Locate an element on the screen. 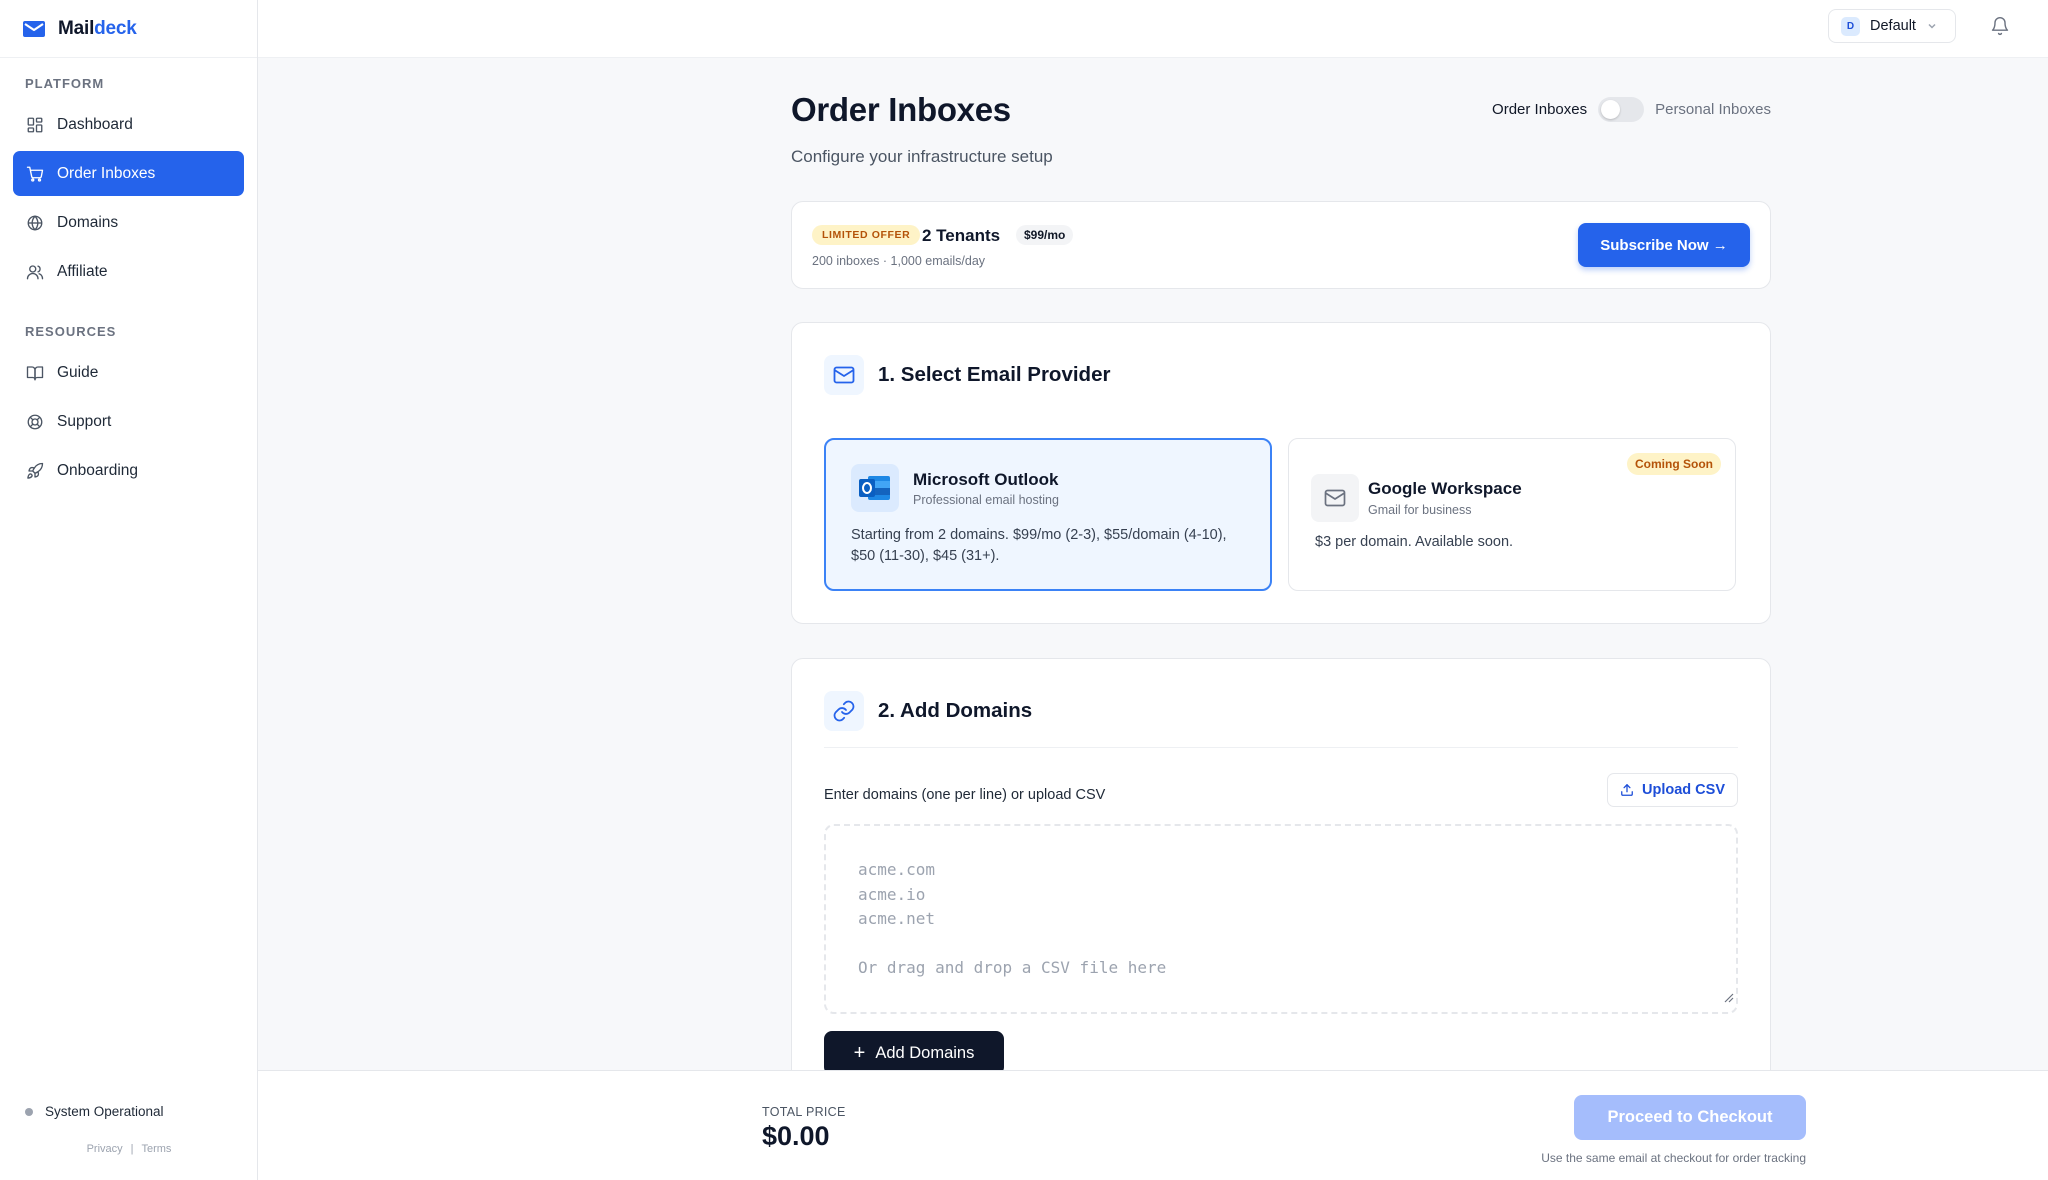  legal-links: Privacy | Terms is located at coordinates (129, 1149).